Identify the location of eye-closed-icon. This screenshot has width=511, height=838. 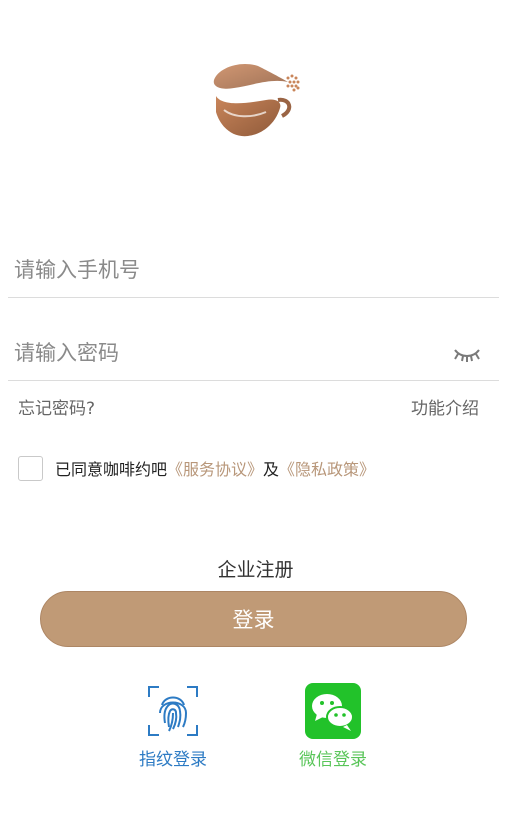
(467, 355).